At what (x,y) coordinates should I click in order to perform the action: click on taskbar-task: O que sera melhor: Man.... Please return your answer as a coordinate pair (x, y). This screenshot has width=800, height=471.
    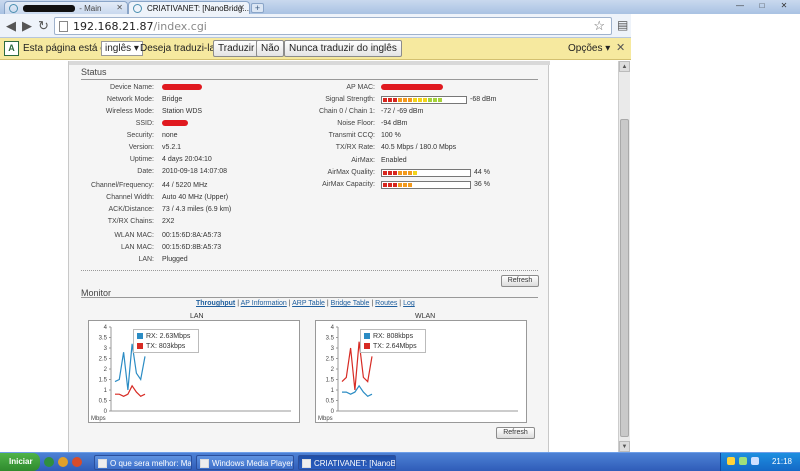
    Looking at the image, I should click on (143, 462).